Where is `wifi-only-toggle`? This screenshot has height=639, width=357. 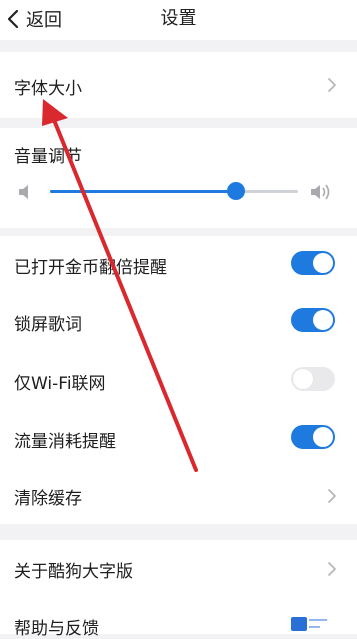 wifi-only-toggle is located at coordinates (313, 379).